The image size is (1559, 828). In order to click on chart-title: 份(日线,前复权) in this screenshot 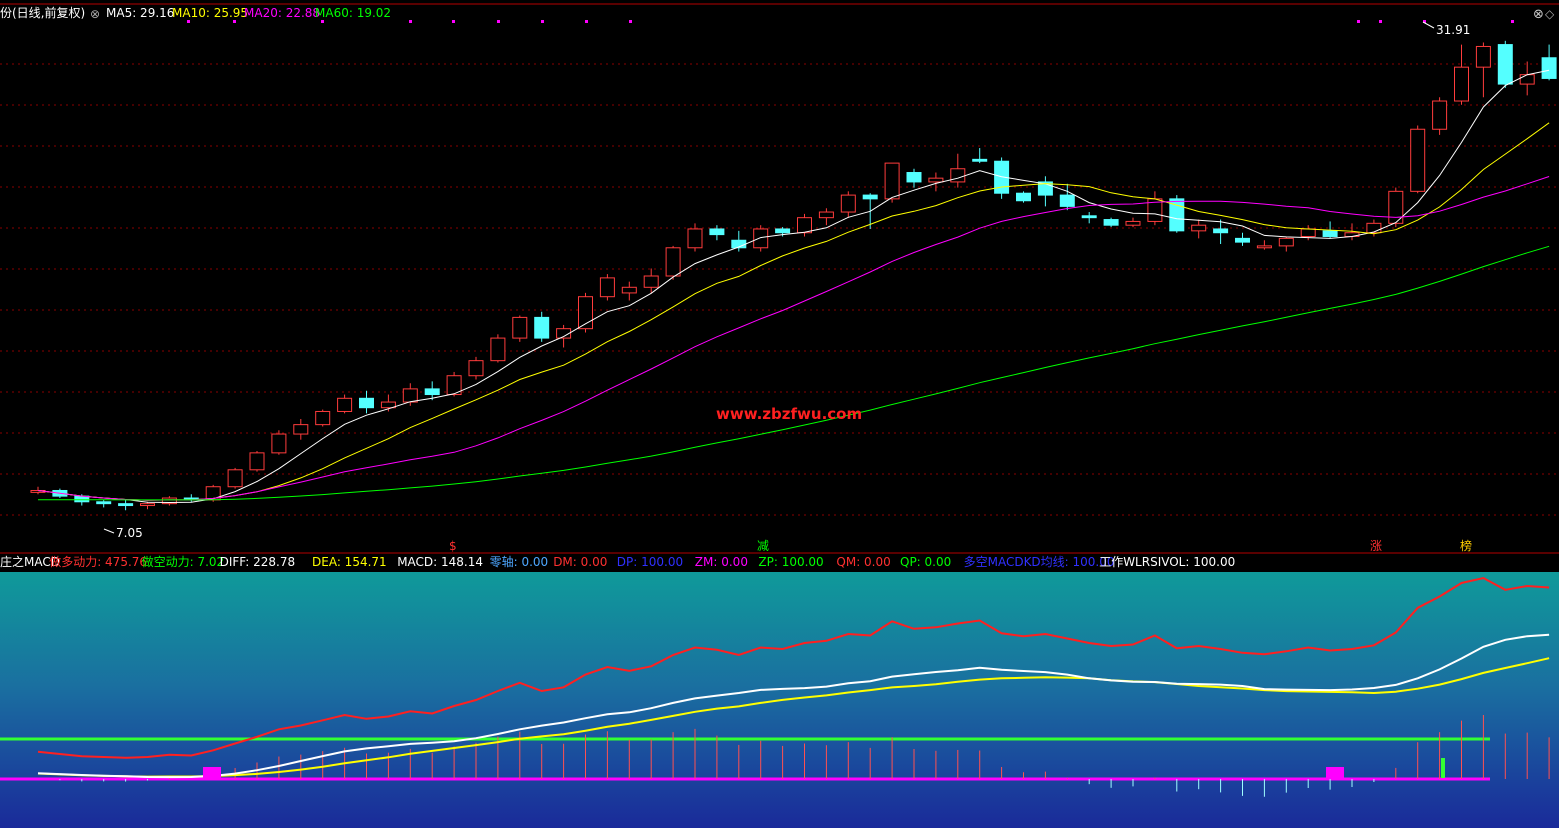, I will do `click(42, 12)`.